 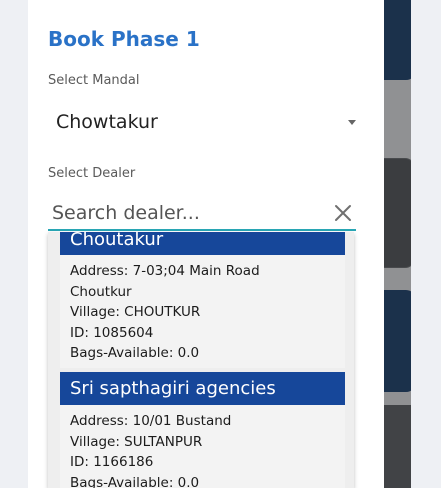 What do you see at coordinates (124, 39) in the screenshot?
I see `dialog-title: Book Phase 1` at bounding box center [124, 39].